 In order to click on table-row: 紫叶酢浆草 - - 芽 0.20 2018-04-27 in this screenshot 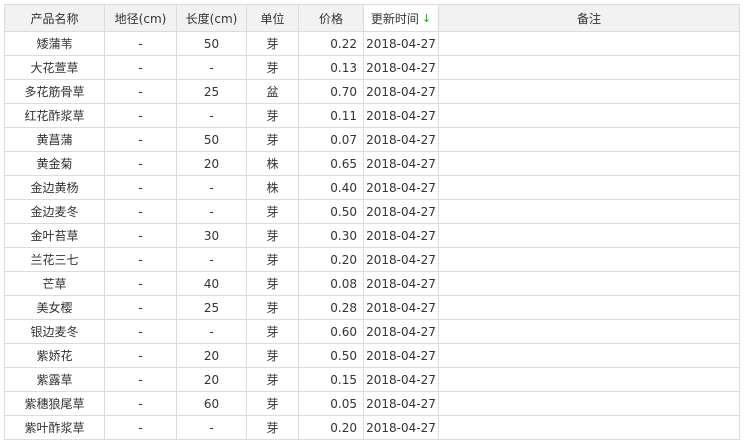, I will do `click(372, 427)`.